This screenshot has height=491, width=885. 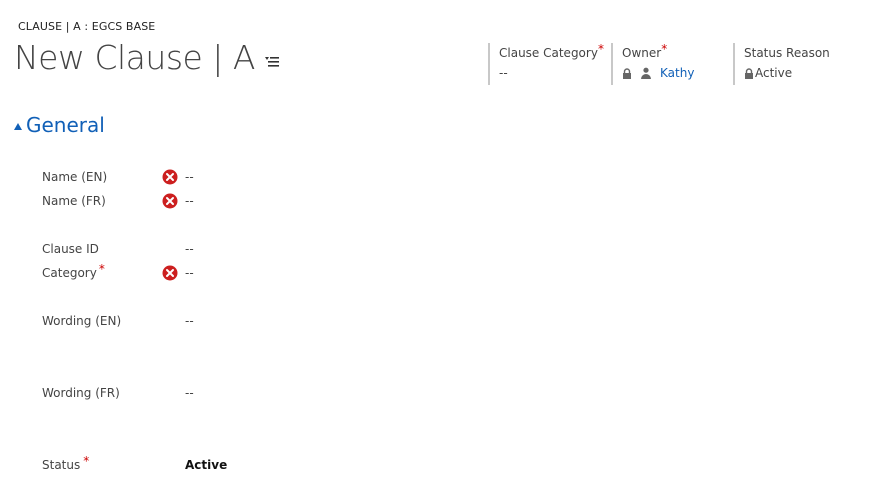 What do you see at coordinates (677, 73) in the screenshot?
I see `owner-link: Kathy` at bounding box center [677, 73].